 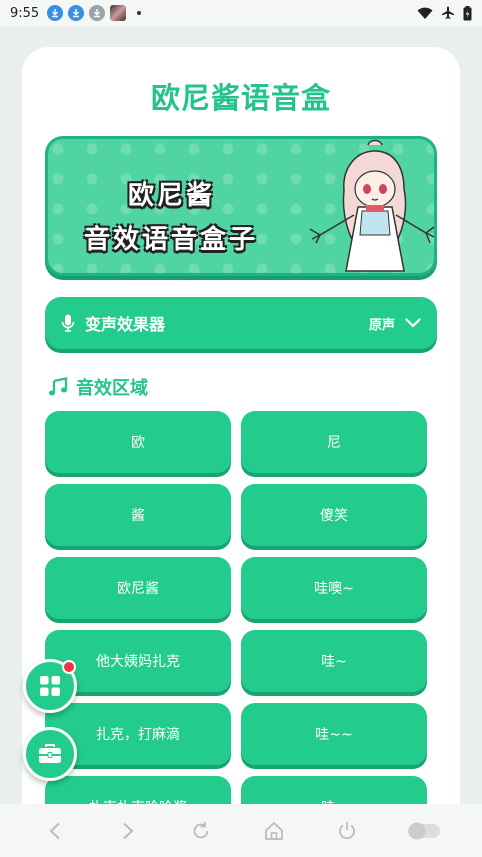 What do you see at coordinates (128, 831) in the screenshot?
I see `forward-icon` at bounding box center [128, 831].